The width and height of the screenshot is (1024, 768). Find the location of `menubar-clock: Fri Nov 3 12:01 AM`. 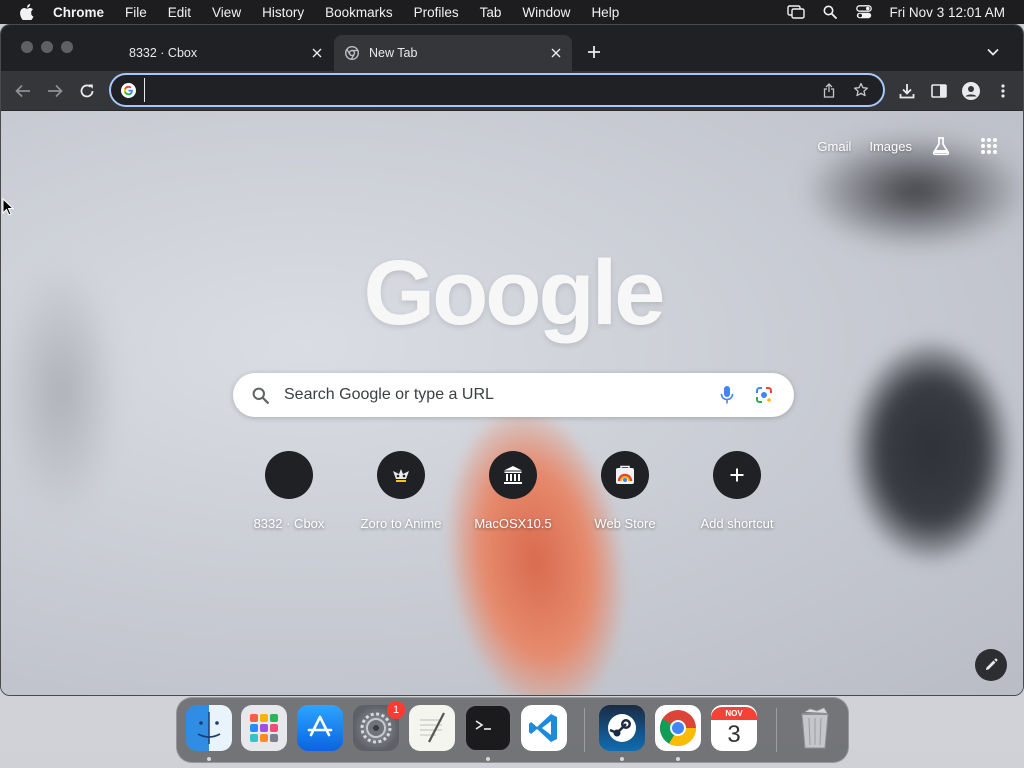

menubar-clock: Fri Nov 3 12:01 AM is located at coordinates (947, 12).